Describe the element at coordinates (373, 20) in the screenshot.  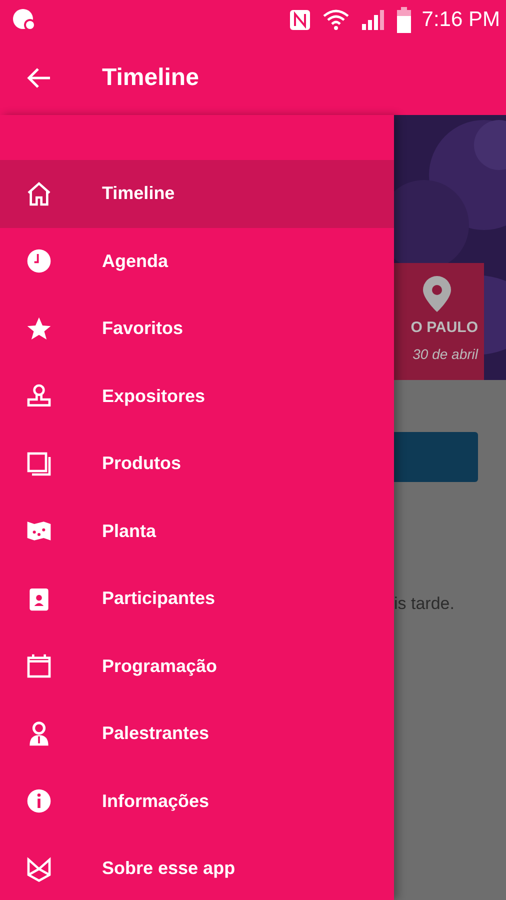
I see `signal-icon` at that location.